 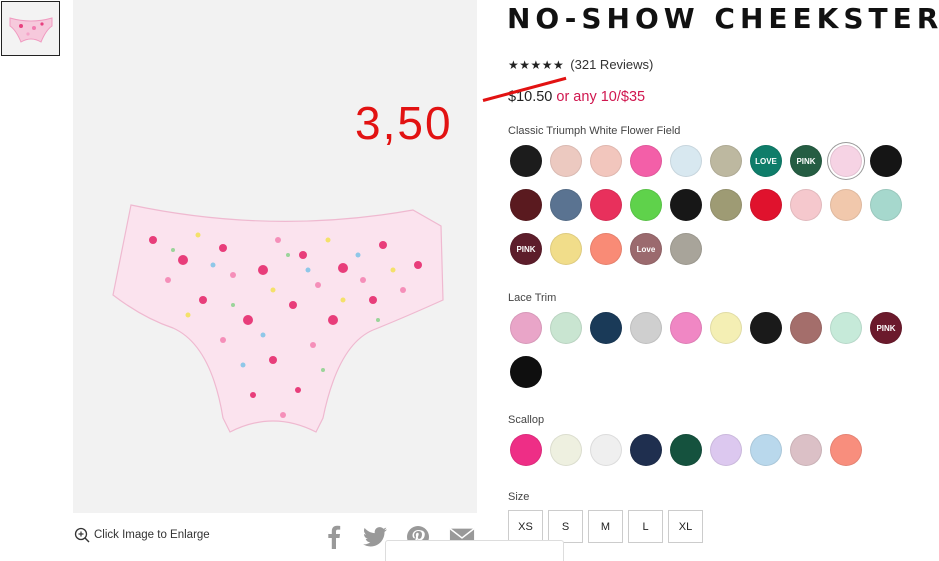 I want to click on color-swatch-group: LOVE PINK PINK Love, so click(x=710, y=205).